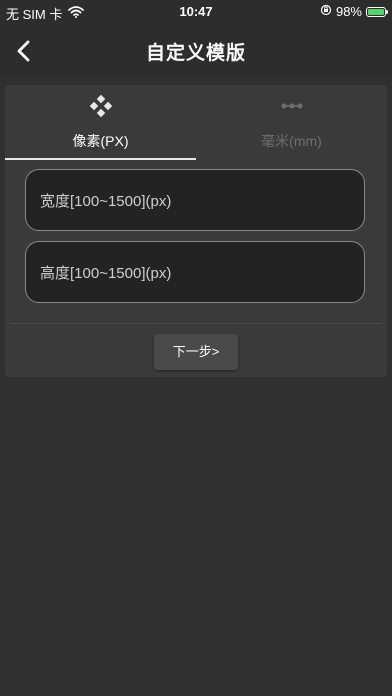 The height and width of the screenshot is (696, 392). I want to click on tab-px-label: 像素(PX), so click(100, 141).